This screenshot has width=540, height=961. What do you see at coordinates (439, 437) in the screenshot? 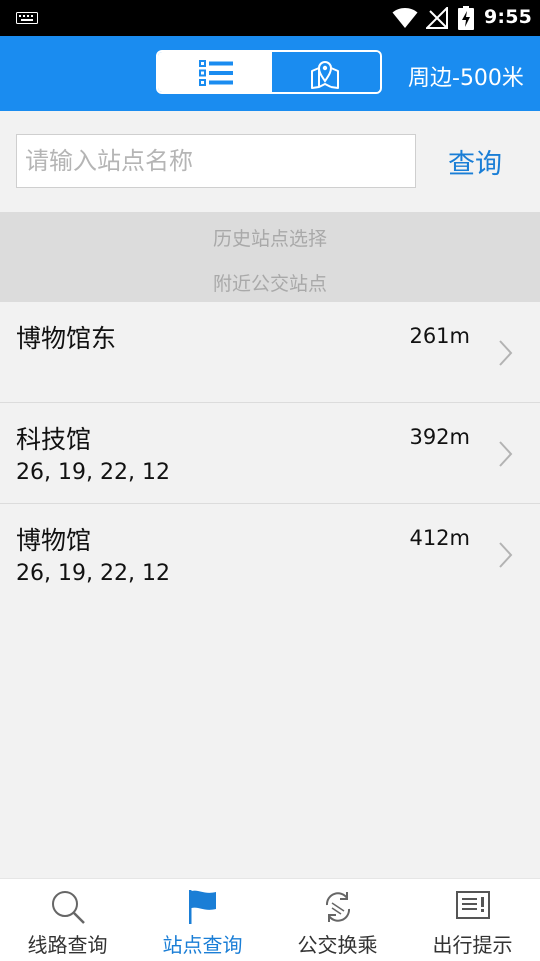
I see `station-distance: 392m` at bounding box center [439, 437].